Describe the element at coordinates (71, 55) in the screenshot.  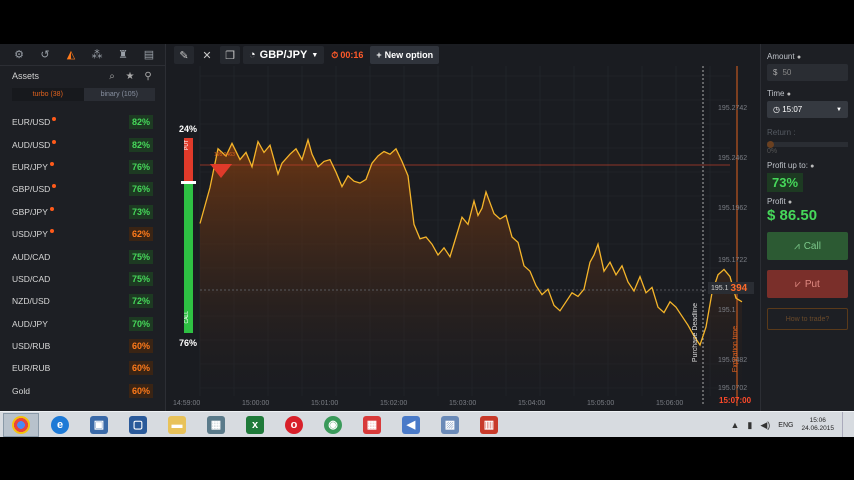
I see `chart-area-icon: ◭` at that location.